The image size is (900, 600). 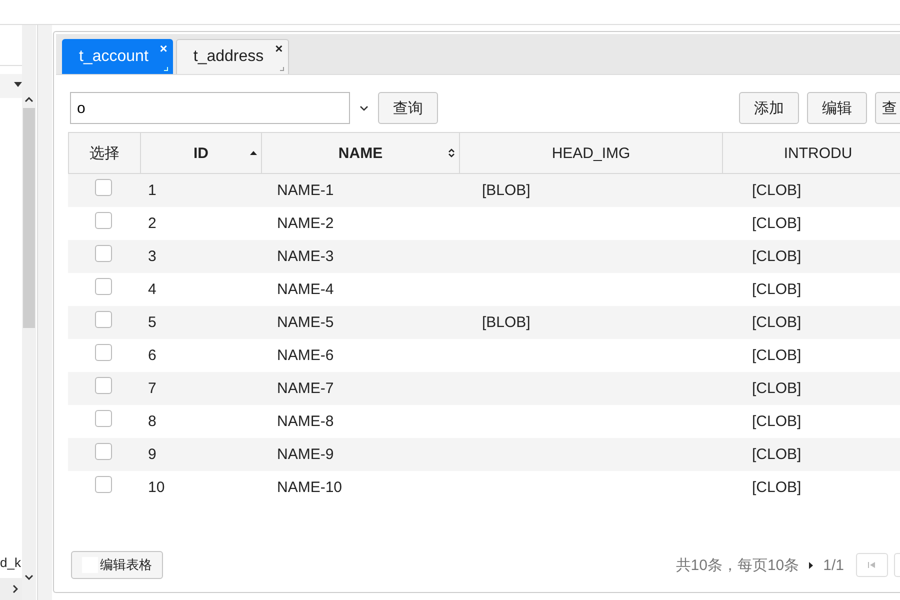 What do you see at coordinates (361, 153) in the screenshot?
I see `column-header: NAME` at bounding box center [361, 153].